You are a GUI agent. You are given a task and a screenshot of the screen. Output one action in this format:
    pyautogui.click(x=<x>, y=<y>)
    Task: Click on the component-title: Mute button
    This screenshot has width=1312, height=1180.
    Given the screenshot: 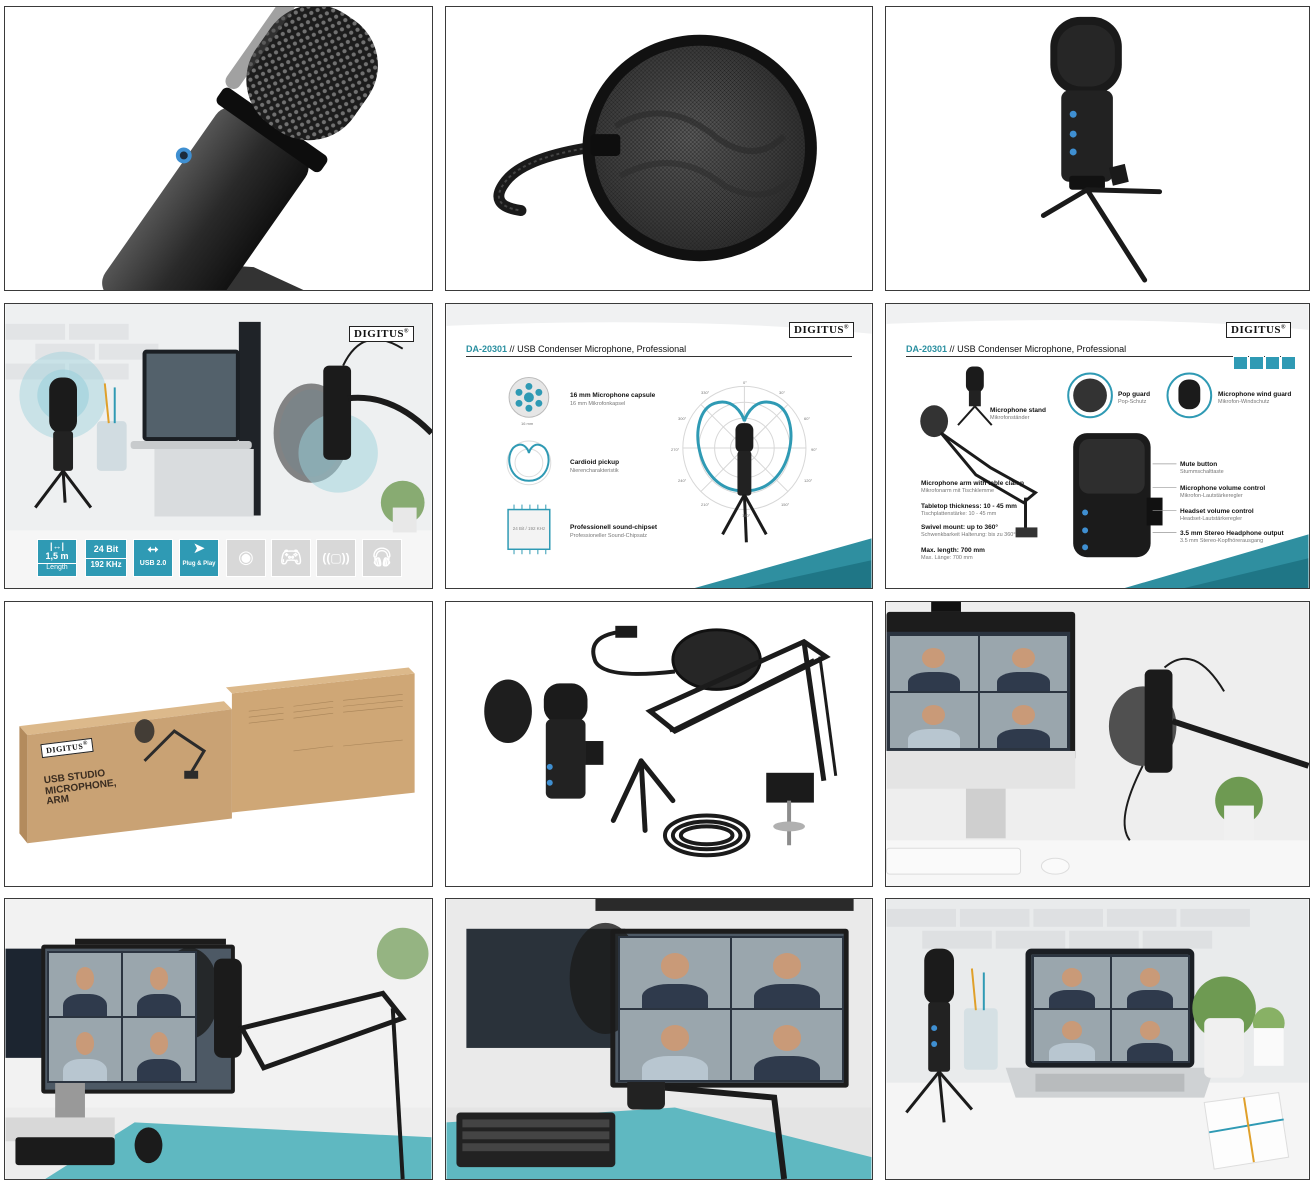 What is the action you would take?
    pyautogui.click(x=1199, y=464)
    